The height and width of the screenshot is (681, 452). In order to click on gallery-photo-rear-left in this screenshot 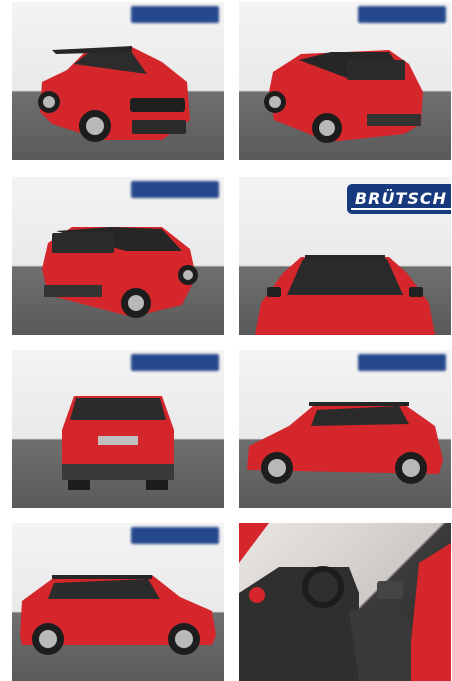, I will do `click(345, 81)`.